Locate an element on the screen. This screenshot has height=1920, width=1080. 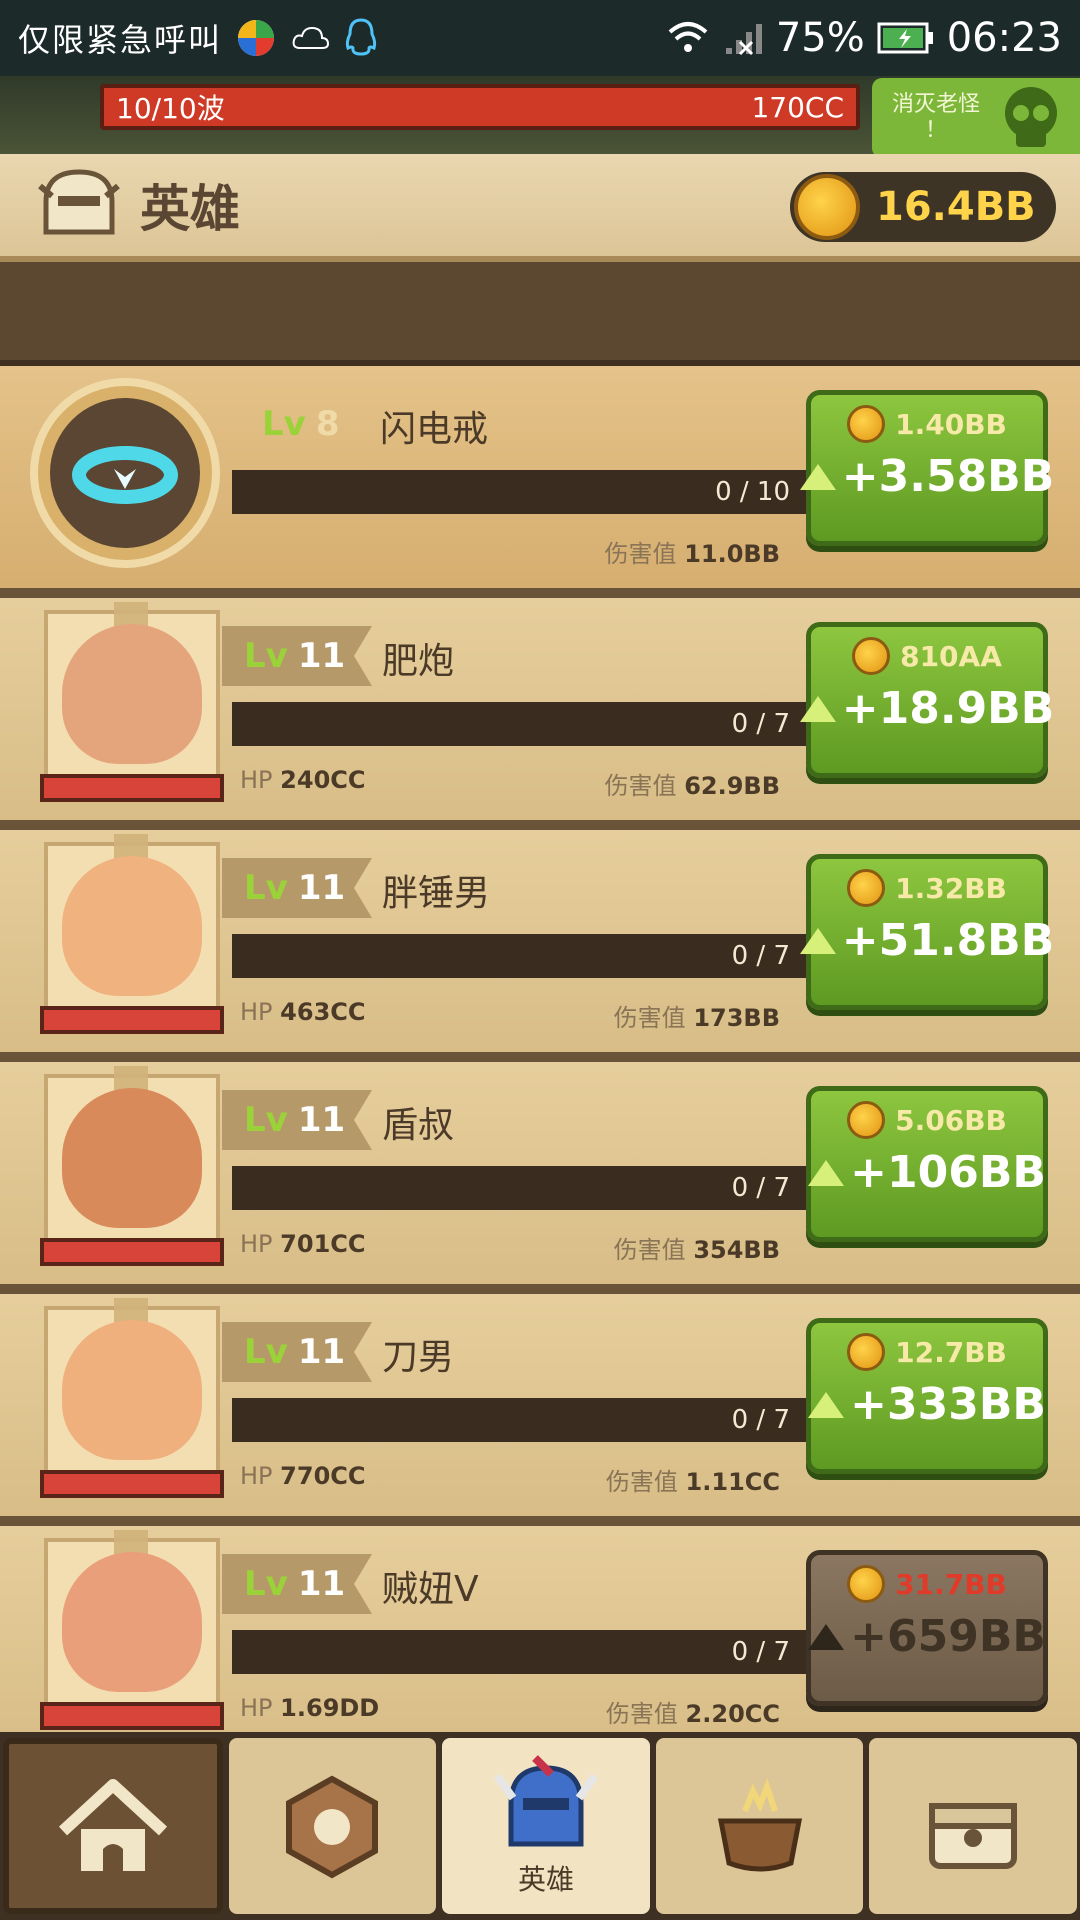
chest-icon is located at coordinates (973, 1826).